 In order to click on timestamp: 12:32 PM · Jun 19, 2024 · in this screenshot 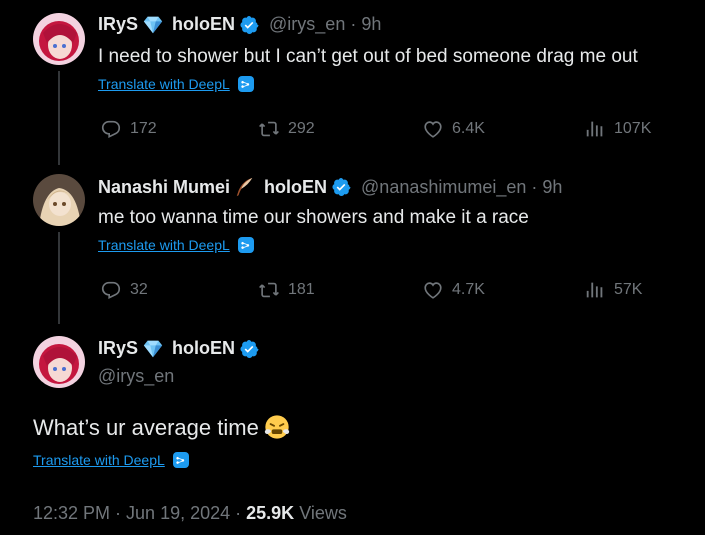, I will do `click(139, 513)`.